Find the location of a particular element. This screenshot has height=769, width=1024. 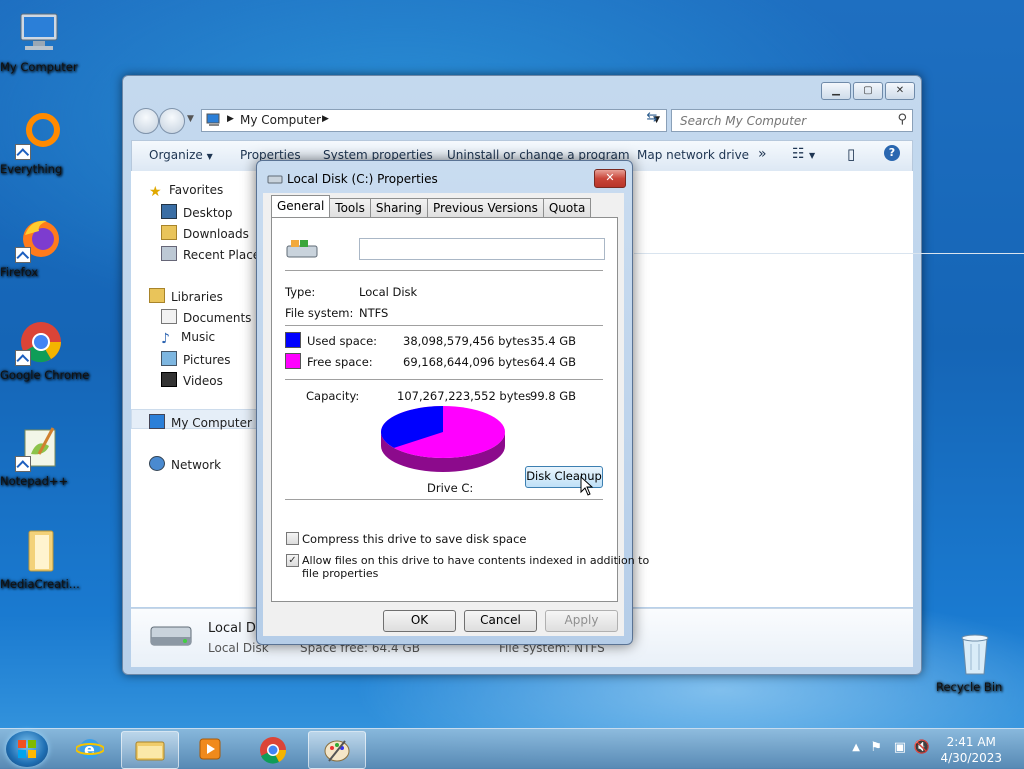

search-box: ⚲ is located at coordinates (792, 120).